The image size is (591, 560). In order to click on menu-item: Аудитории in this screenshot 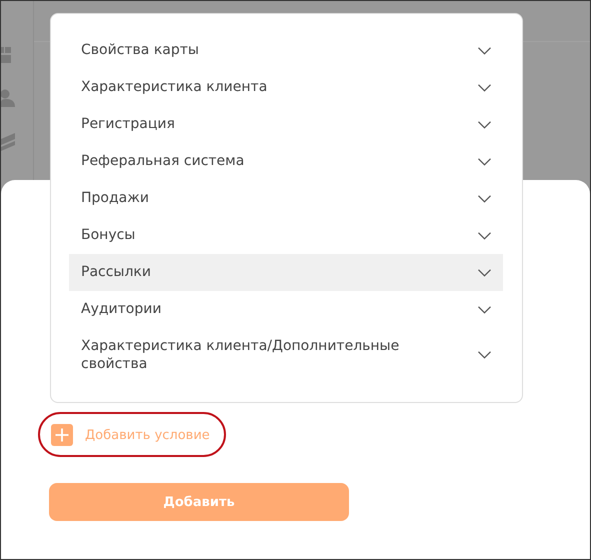, I will do `click(286, 309)`.